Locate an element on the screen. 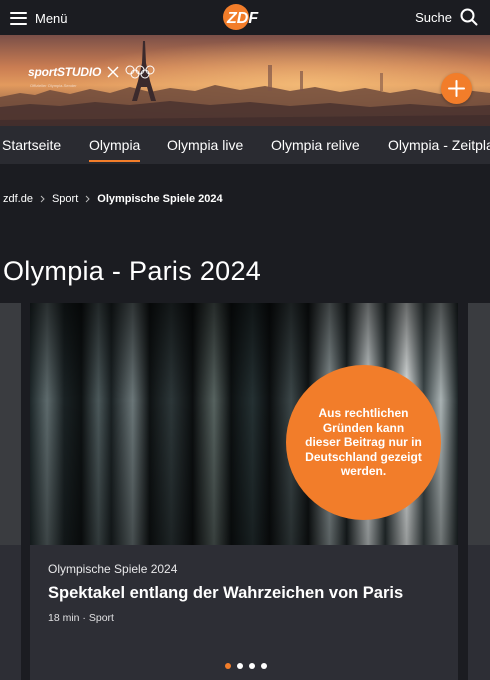 This screenshot has height=680, width=490. card-meta: 18 min · Sport is located at coordinates (81, 618).